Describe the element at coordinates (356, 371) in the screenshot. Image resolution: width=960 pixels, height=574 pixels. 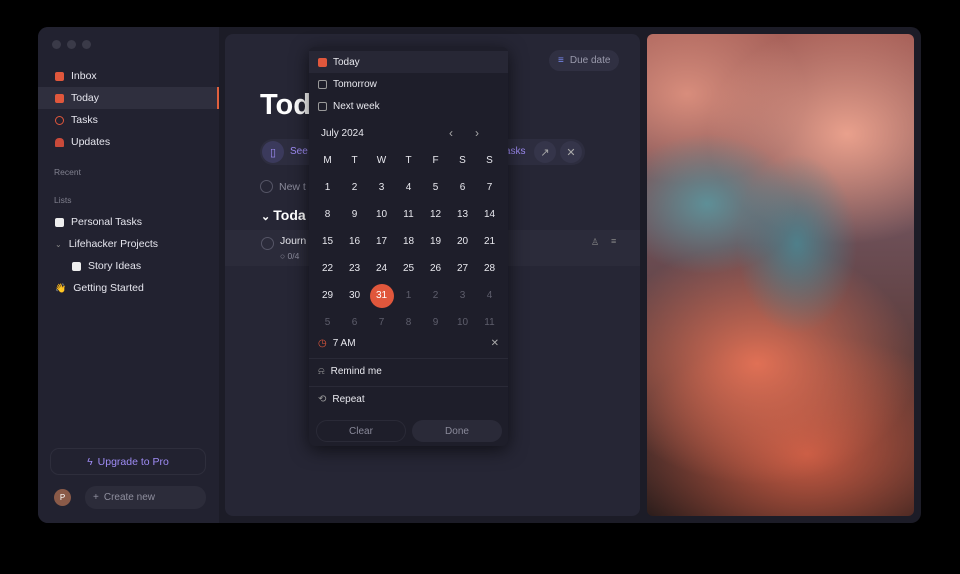
I see `label: Remind me` at that location.